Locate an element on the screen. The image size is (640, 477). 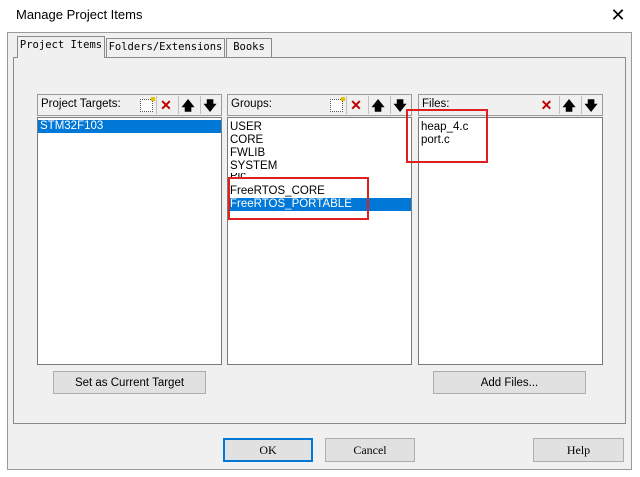
window-title: Manage Project Items is located at coordinates (79, 14).